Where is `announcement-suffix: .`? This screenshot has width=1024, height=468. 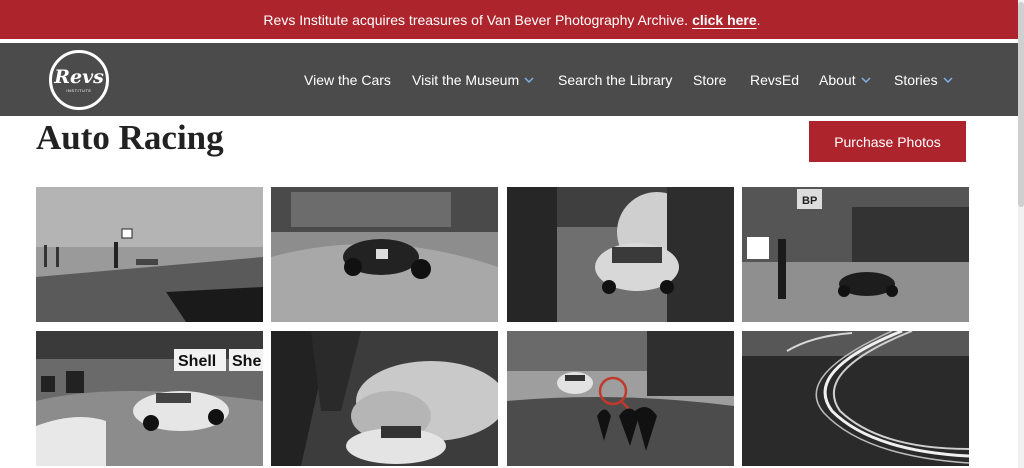 announcement-suffix: . is located at coordinates (758, 19).